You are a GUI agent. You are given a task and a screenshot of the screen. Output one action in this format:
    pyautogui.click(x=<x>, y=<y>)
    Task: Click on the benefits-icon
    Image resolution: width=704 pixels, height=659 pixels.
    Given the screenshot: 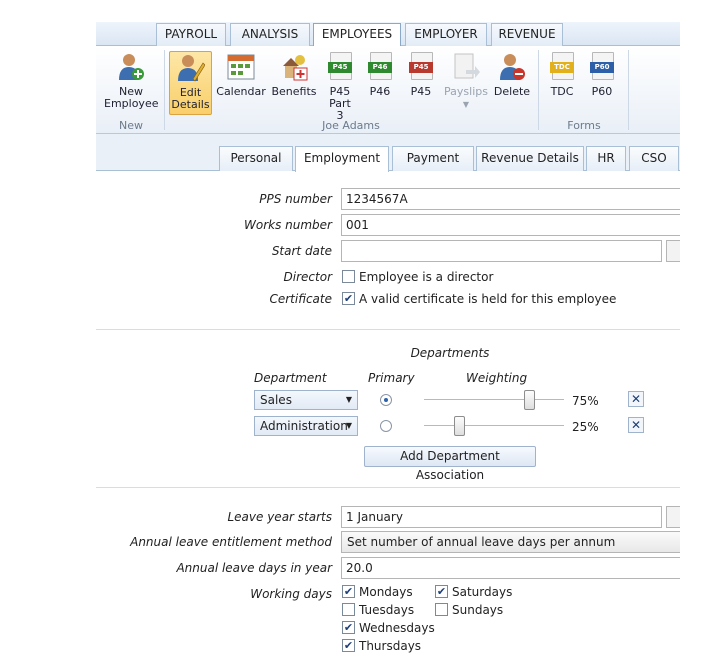 What is the action you would take?
    pyautogui.click(x=294, y=67)
    